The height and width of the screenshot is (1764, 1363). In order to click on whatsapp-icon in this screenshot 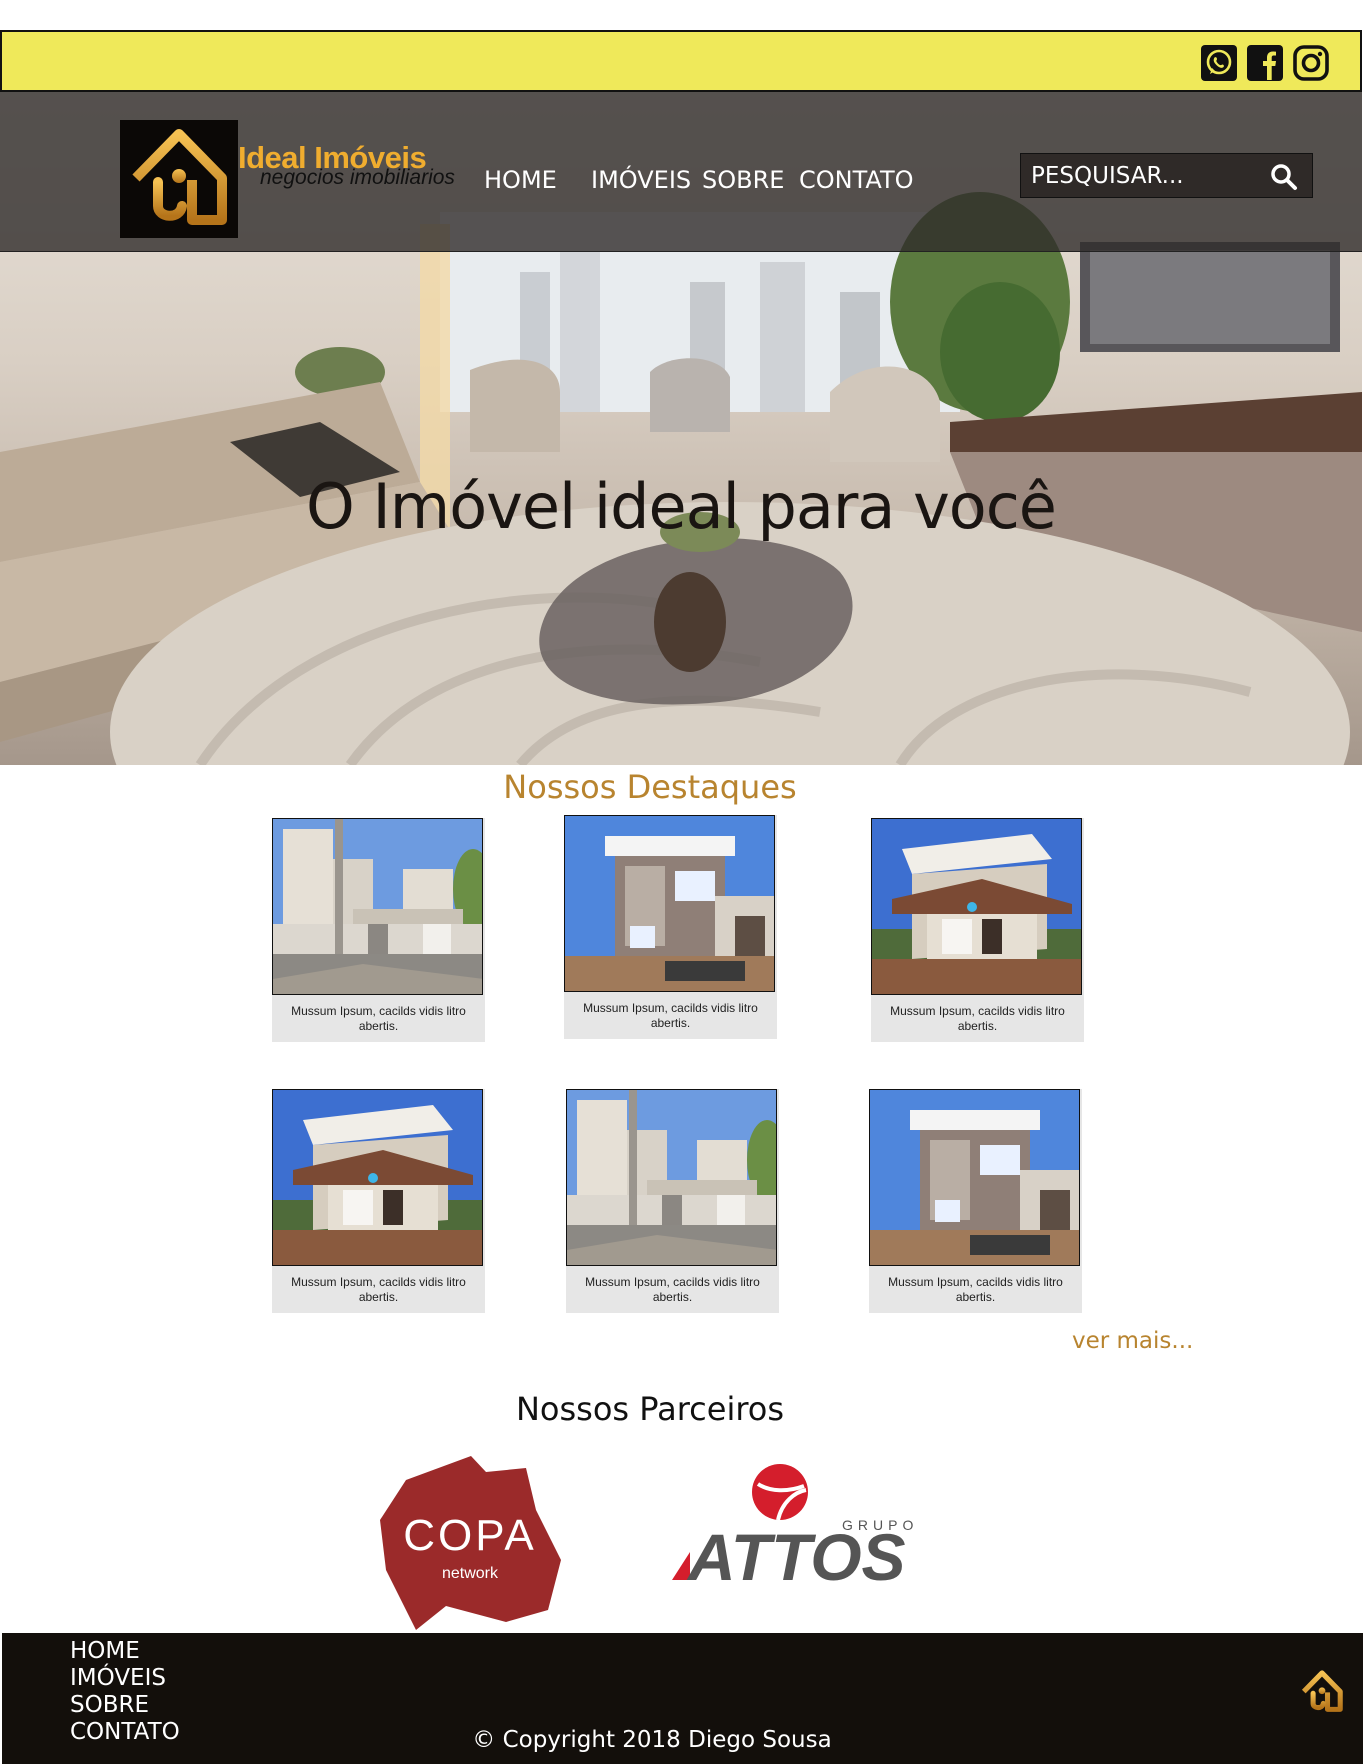, I will do `click(1219, 63)`.